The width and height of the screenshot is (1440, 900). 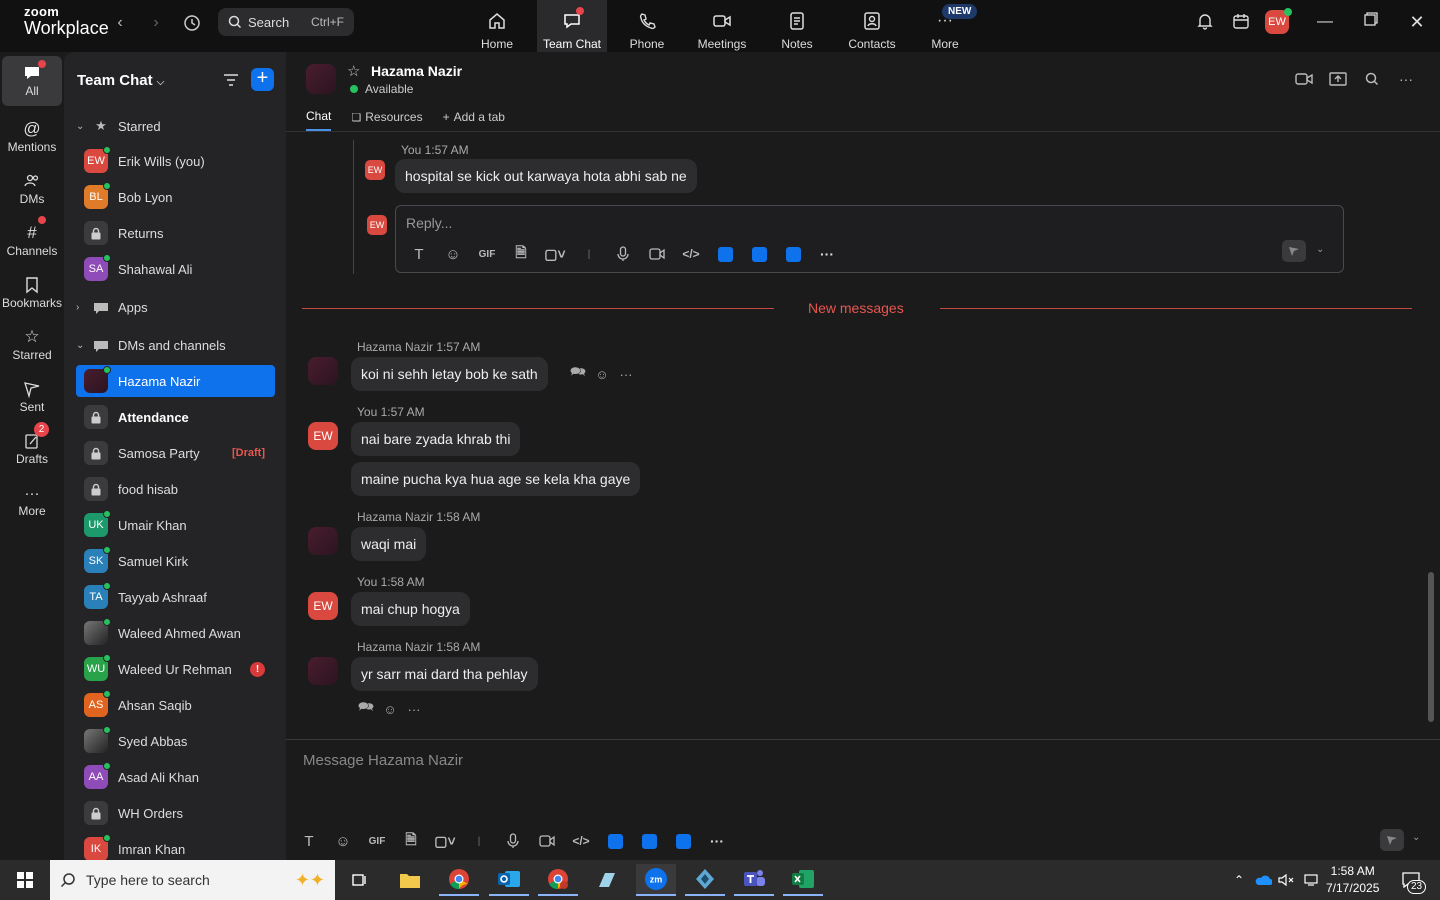 What do you see at coordinates (623, 254) in the screenshot?
I see `microphone-icon` at bounding box center [623, 254].